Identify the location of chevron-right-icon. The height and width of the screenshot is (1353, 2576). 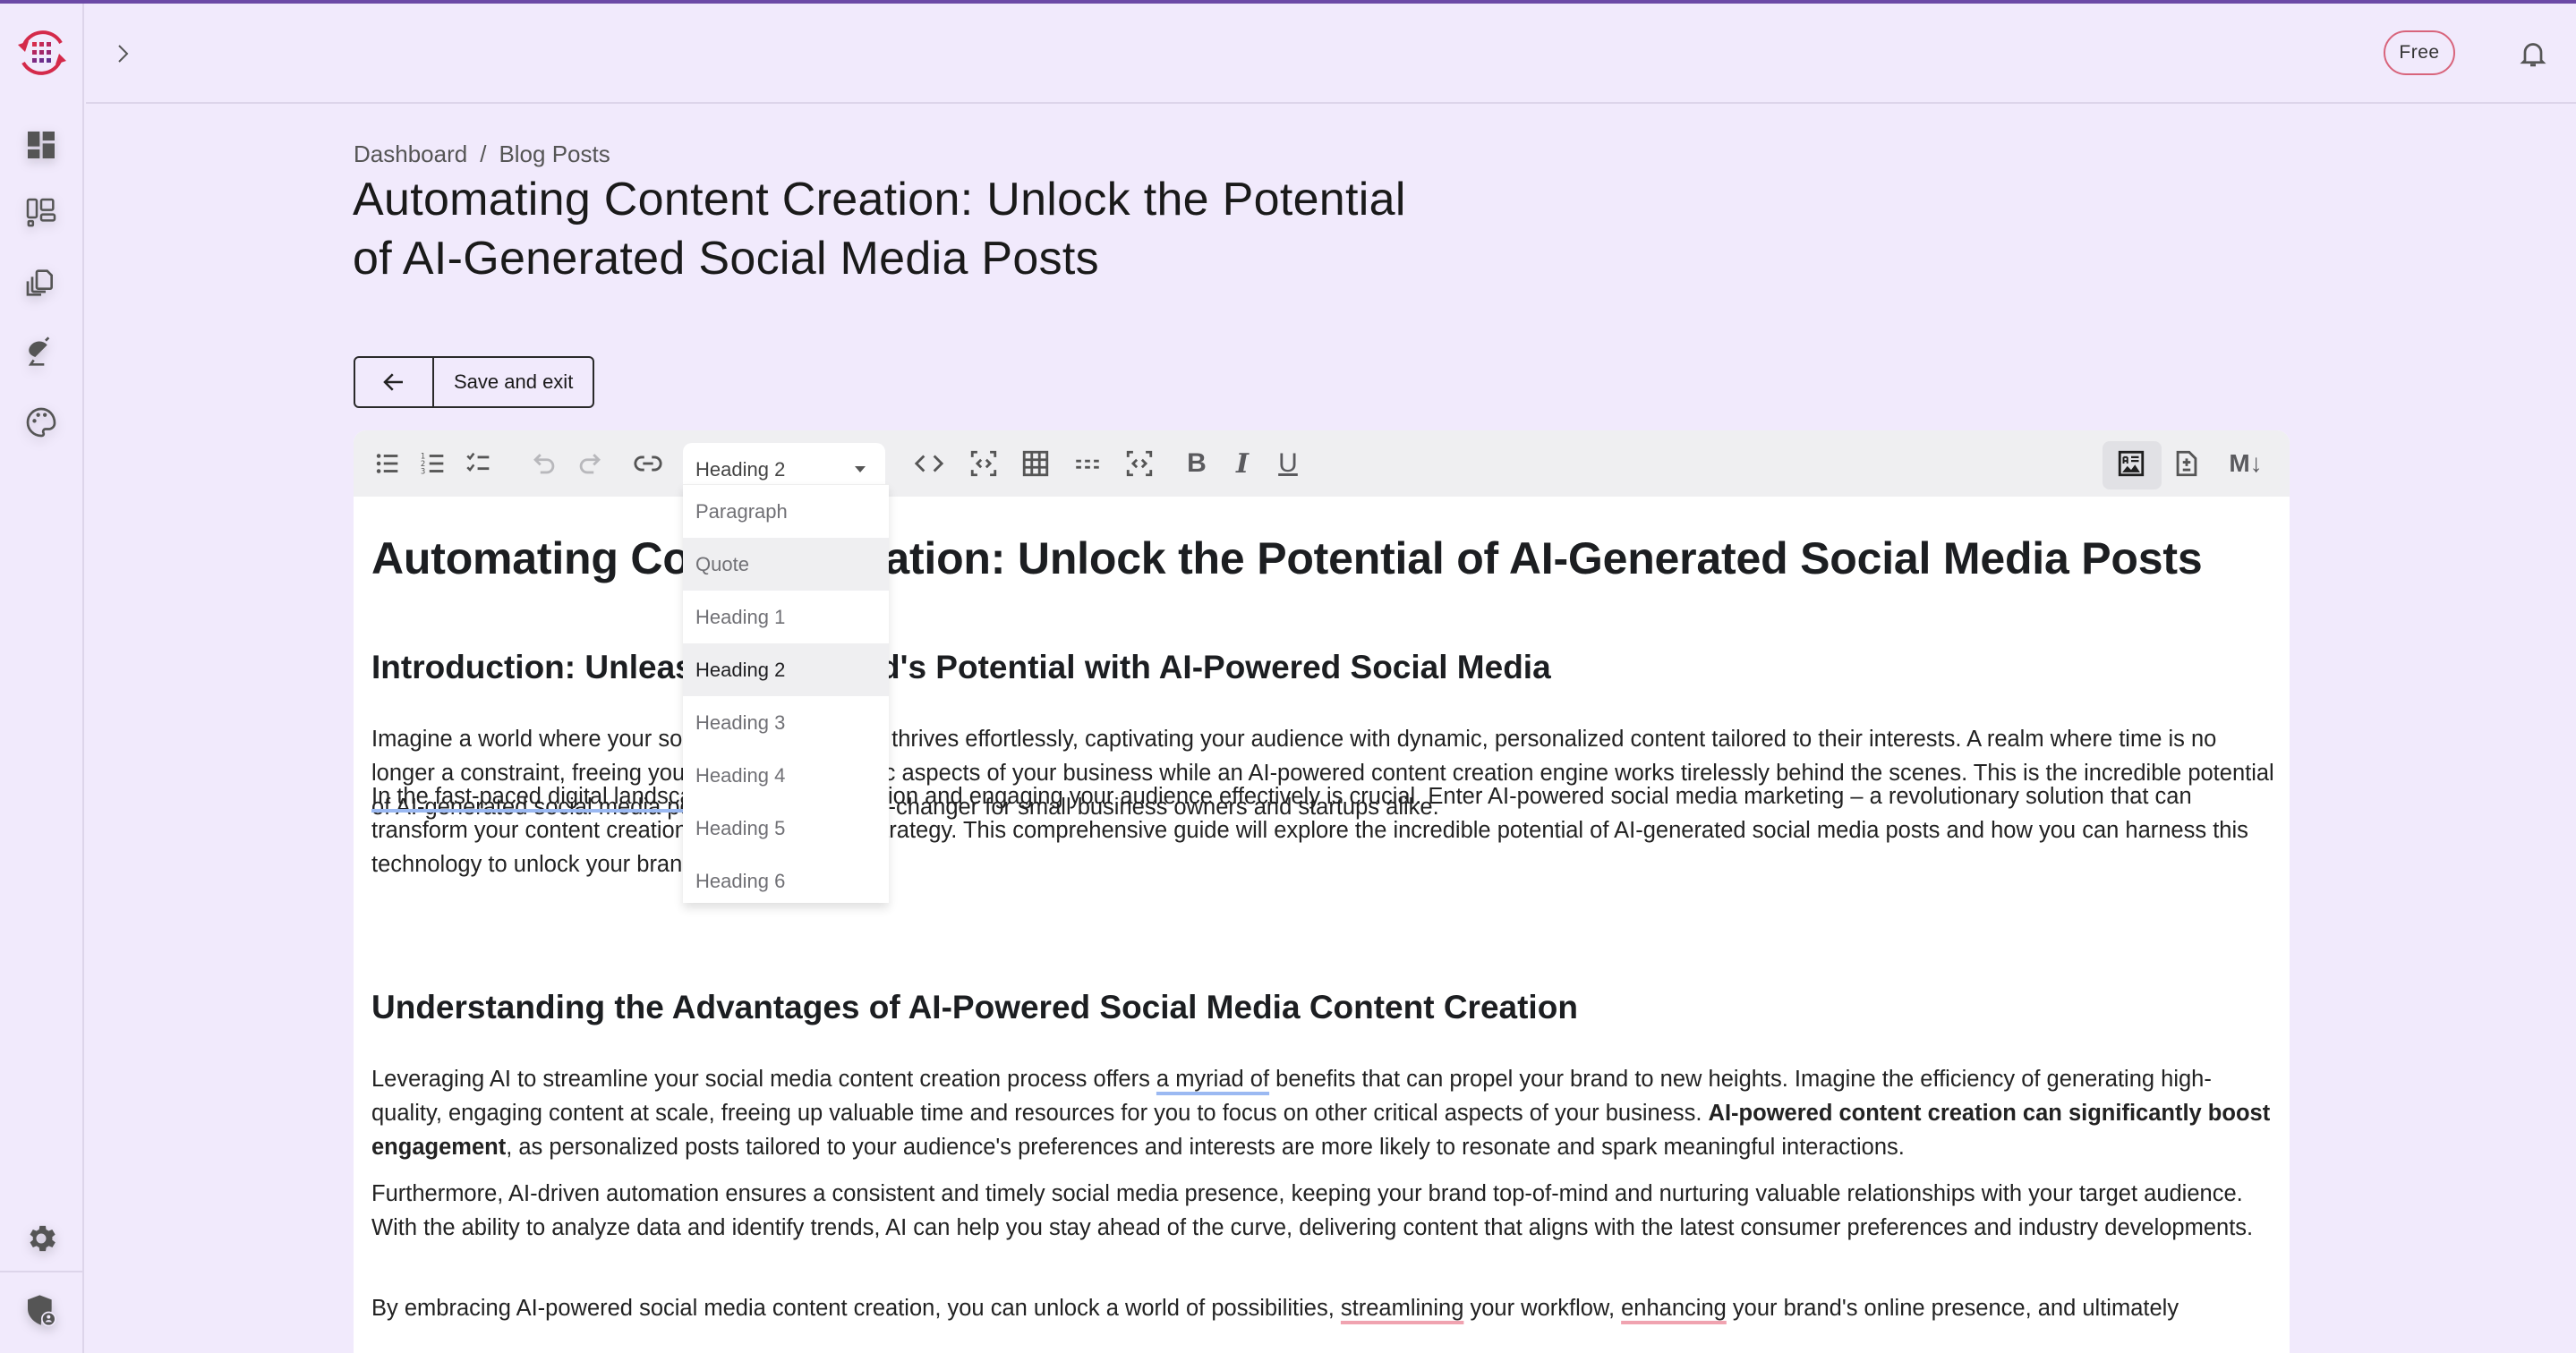
(123, 54).